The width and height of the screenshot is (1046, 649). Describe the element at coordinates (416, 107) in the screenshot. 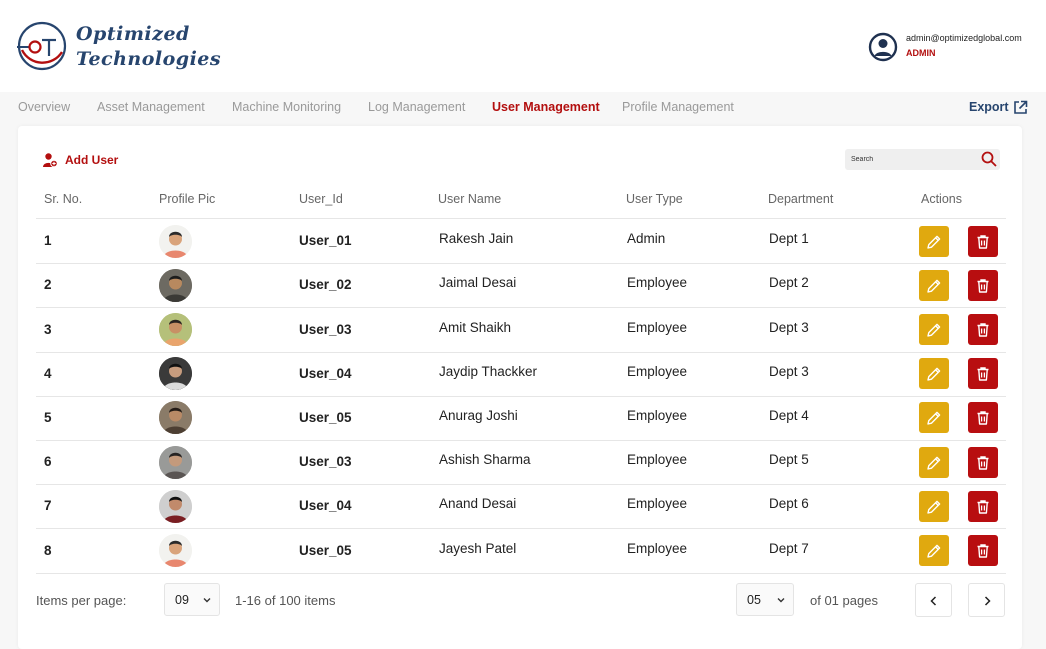

I see `tab-log-management: Log Management` at that location.